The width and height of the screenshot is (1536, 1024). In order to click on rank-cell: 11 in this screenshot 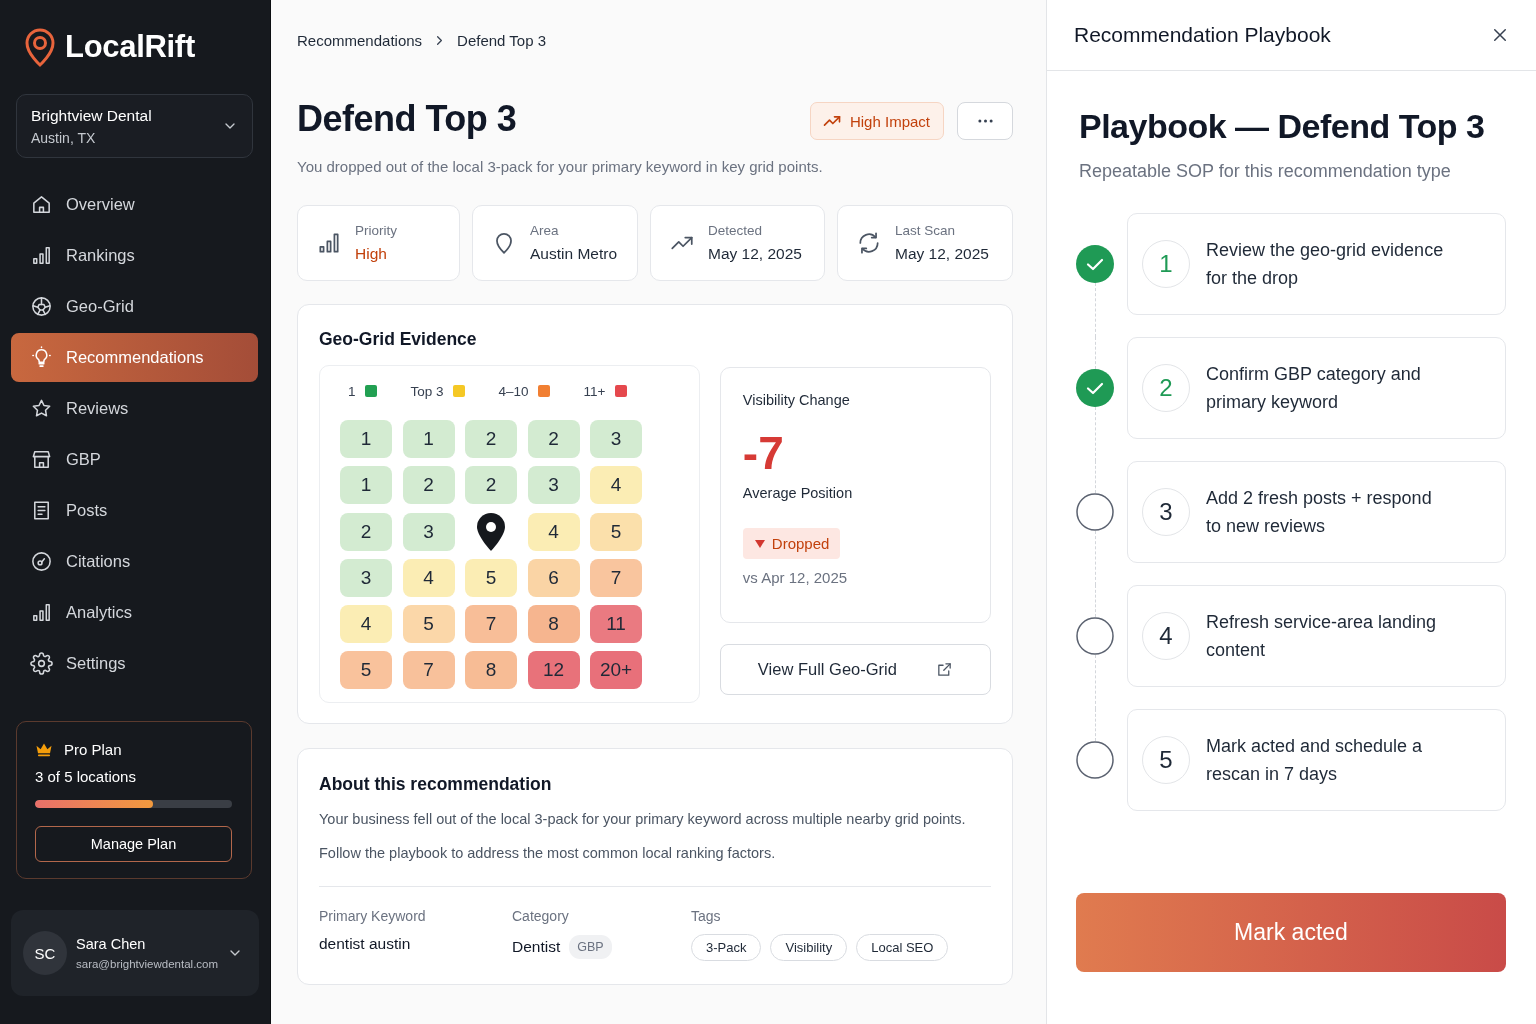, I will do `click(616, 624)`.